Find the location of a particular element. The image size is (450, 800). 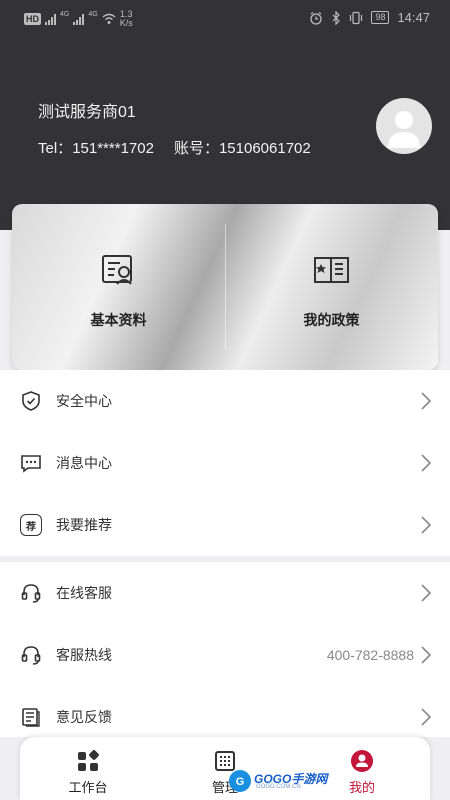

my-policy-button: 我的政策 is located at coordinates (331, 287).